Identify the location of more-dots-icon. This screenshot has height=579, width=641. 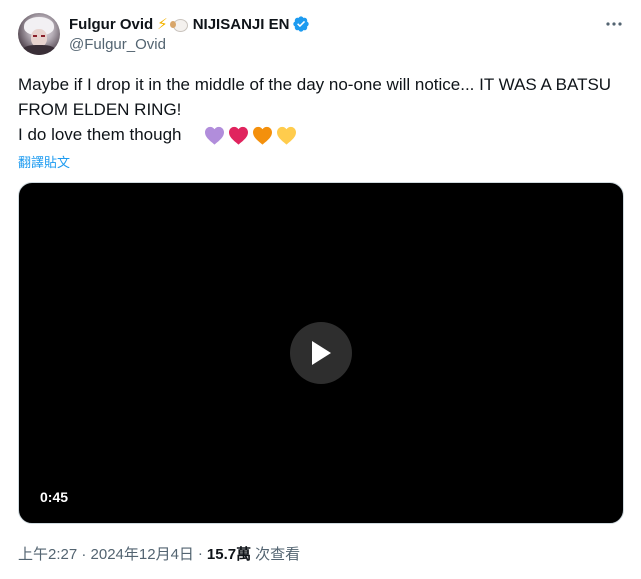
(614, 24).